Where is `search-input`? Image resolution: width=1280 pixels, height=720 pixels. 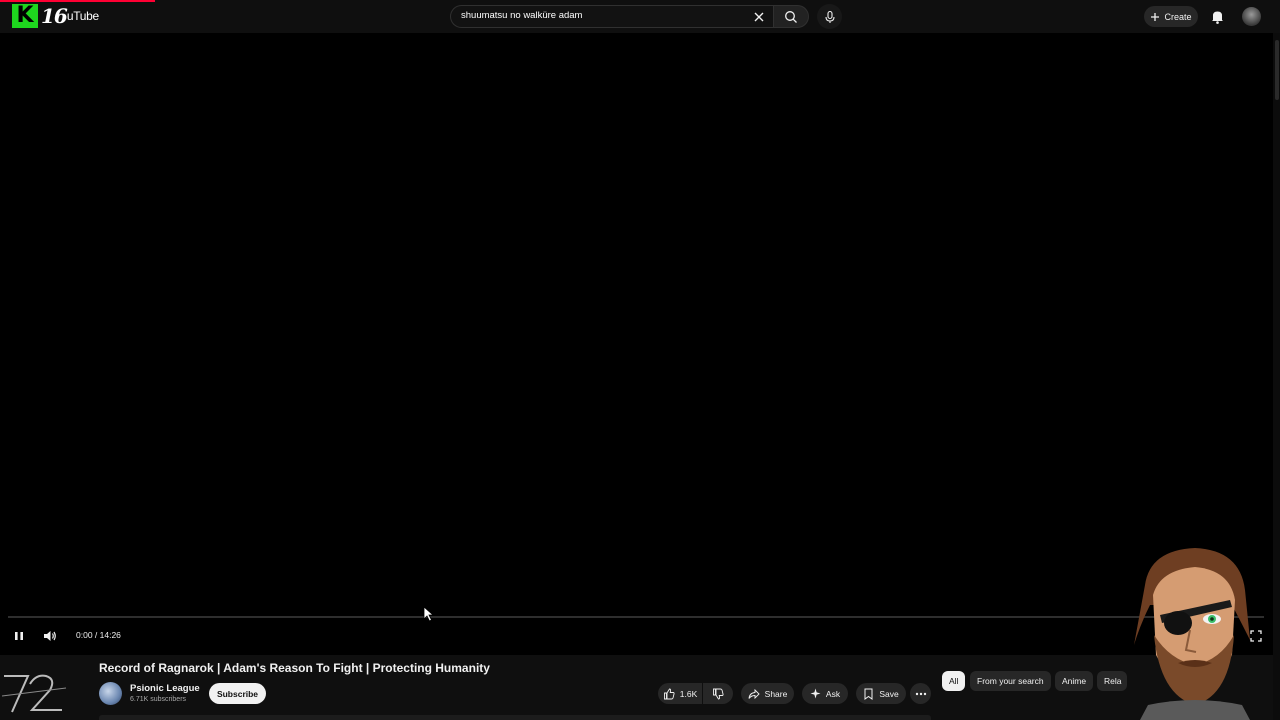
search-input is located at coordinates (601, 15).